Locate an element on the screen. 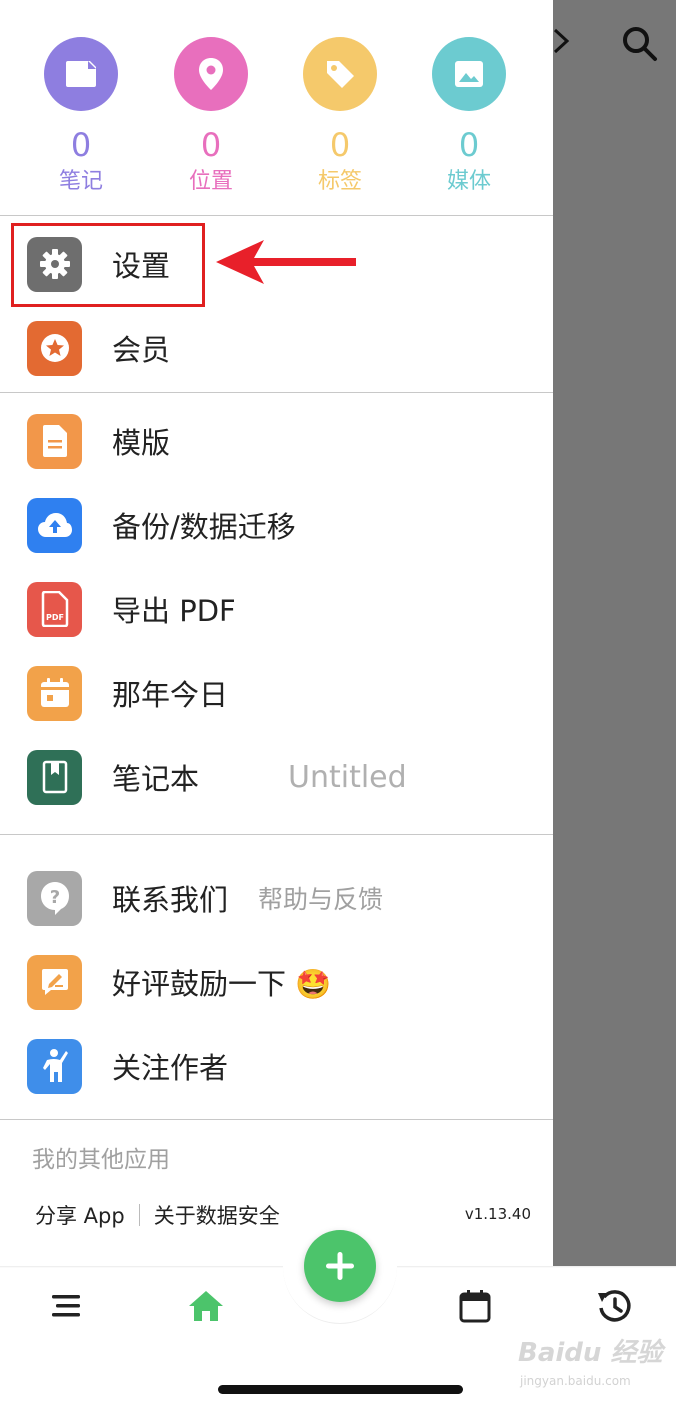 The image size is (676, 1406). other-apps-heading: 我的其他应用 is located at coordinates (101, 1157).